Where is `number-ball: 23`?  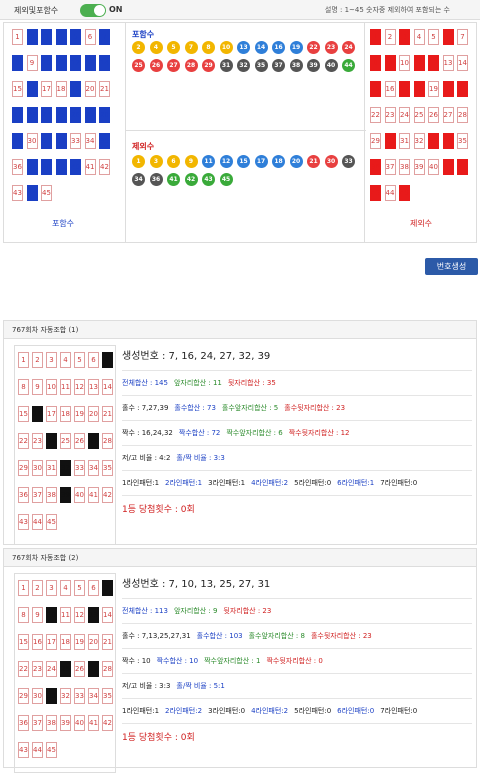
number-ball: 23 is located at coordinates (331, 47).